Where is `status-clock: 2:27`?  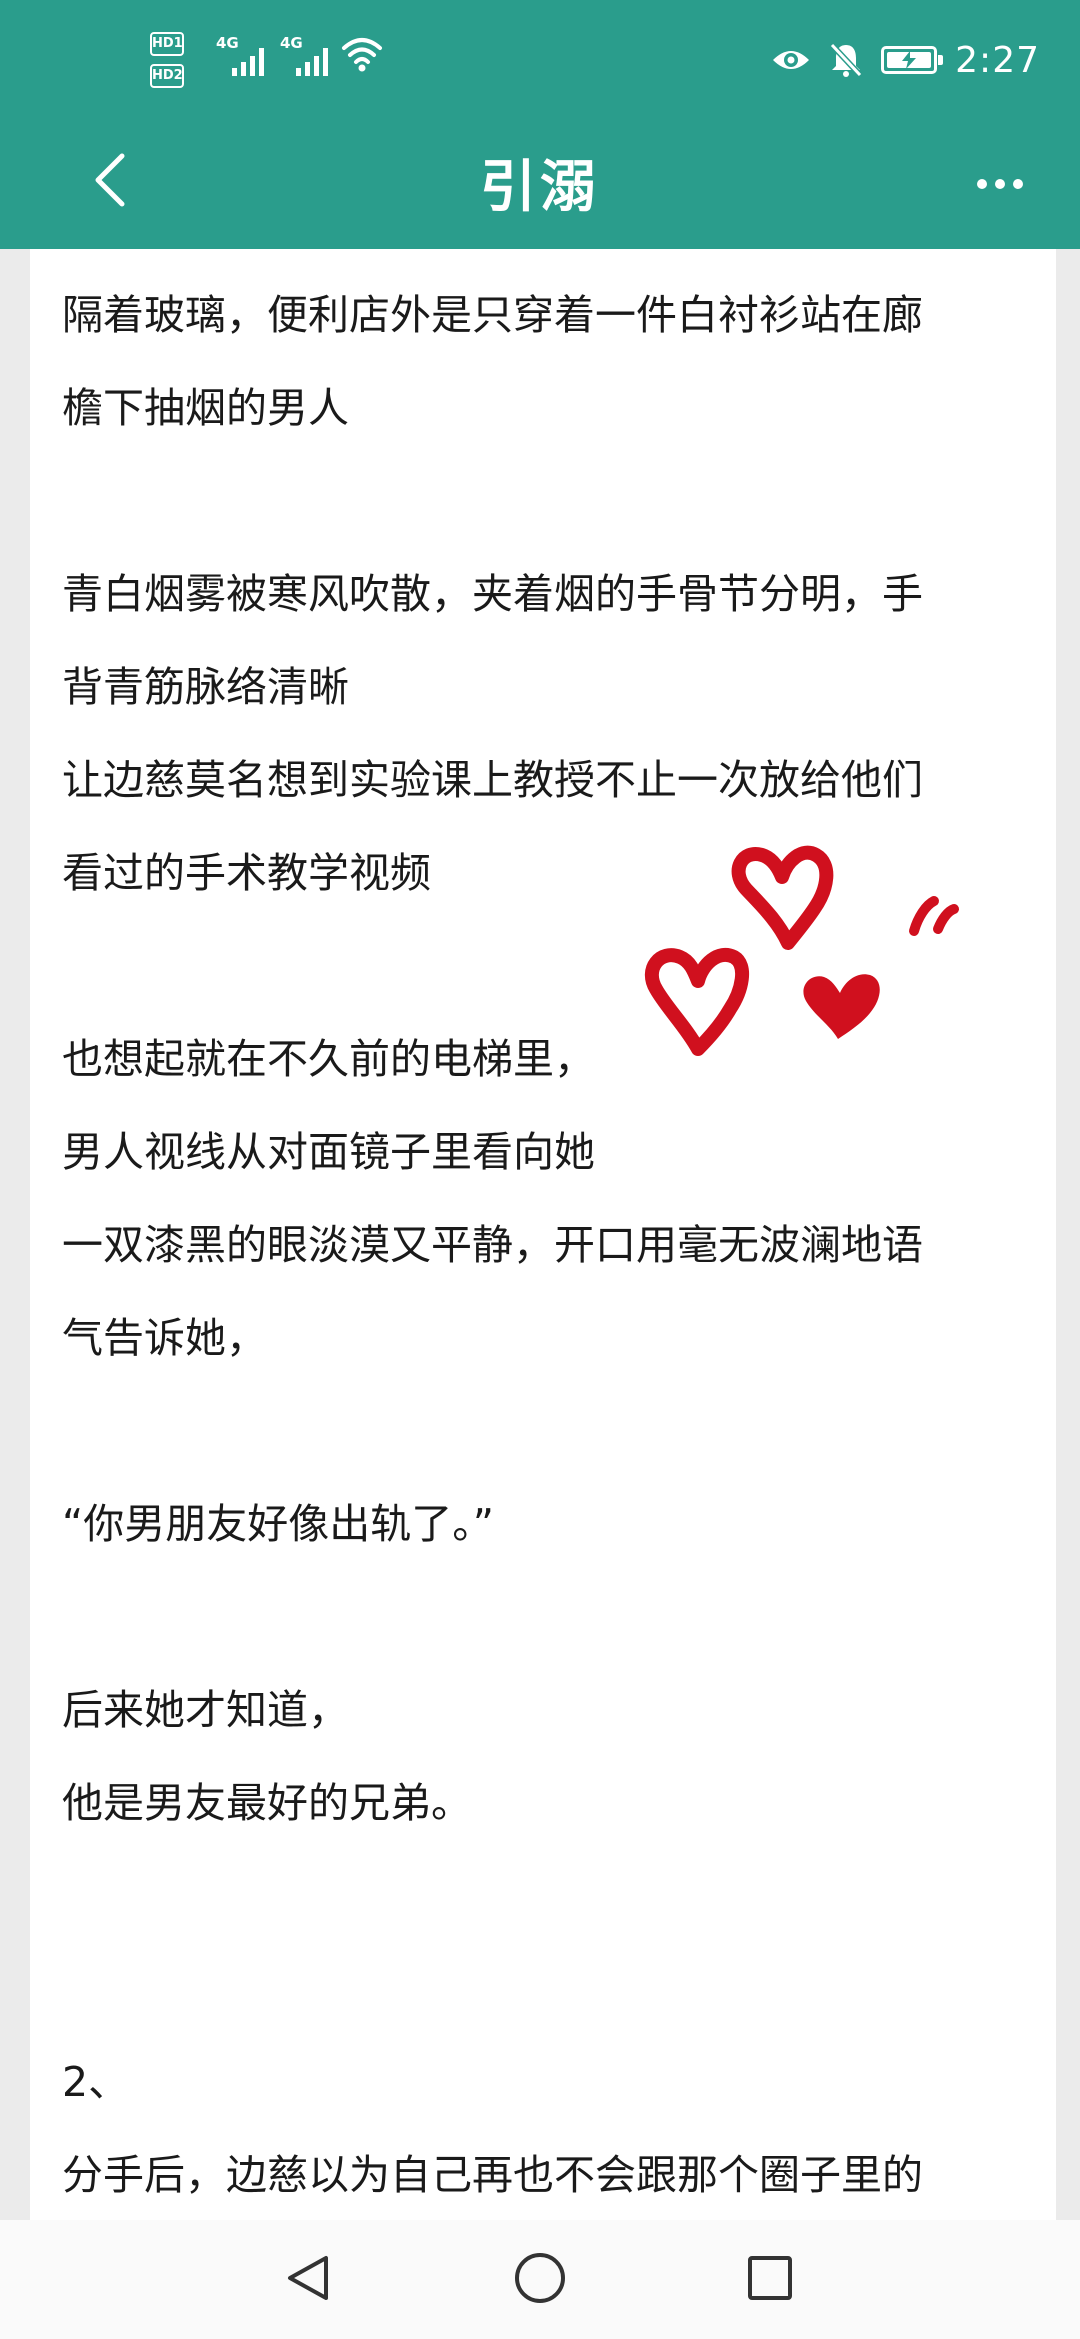
status-clock: 2:27 is located at coordinates (997, 60).